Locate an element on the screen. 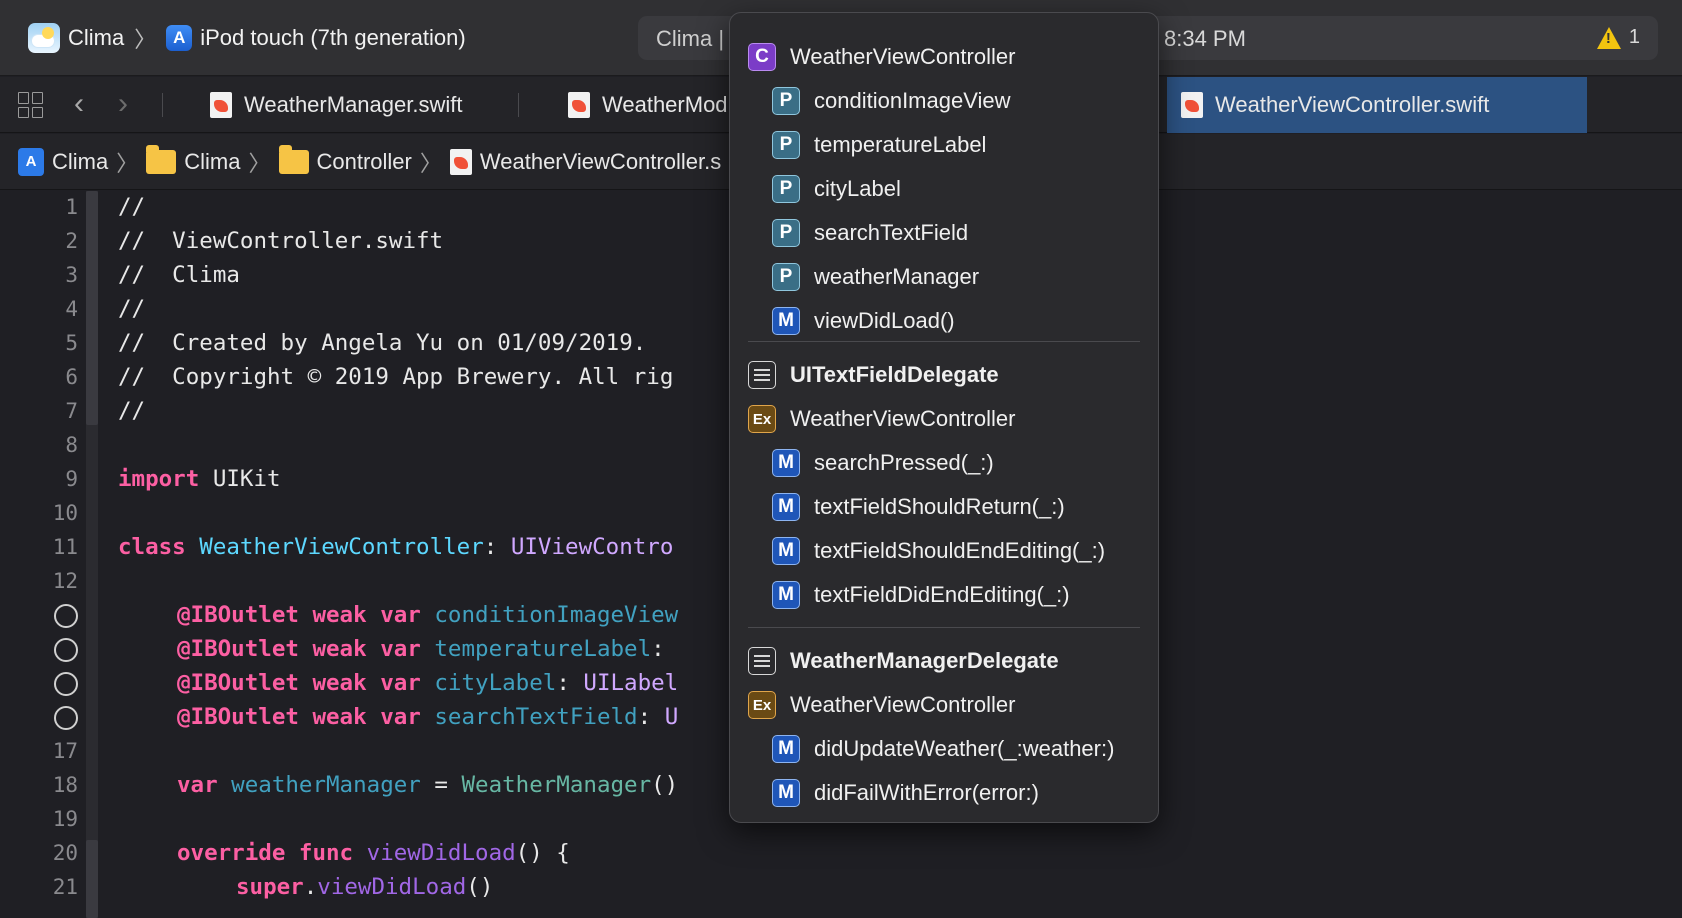 Image resolution: width=1682 pixels, height=918 pixels. symbol-property: P temperatureLabel is located at coordinates (879, 145).